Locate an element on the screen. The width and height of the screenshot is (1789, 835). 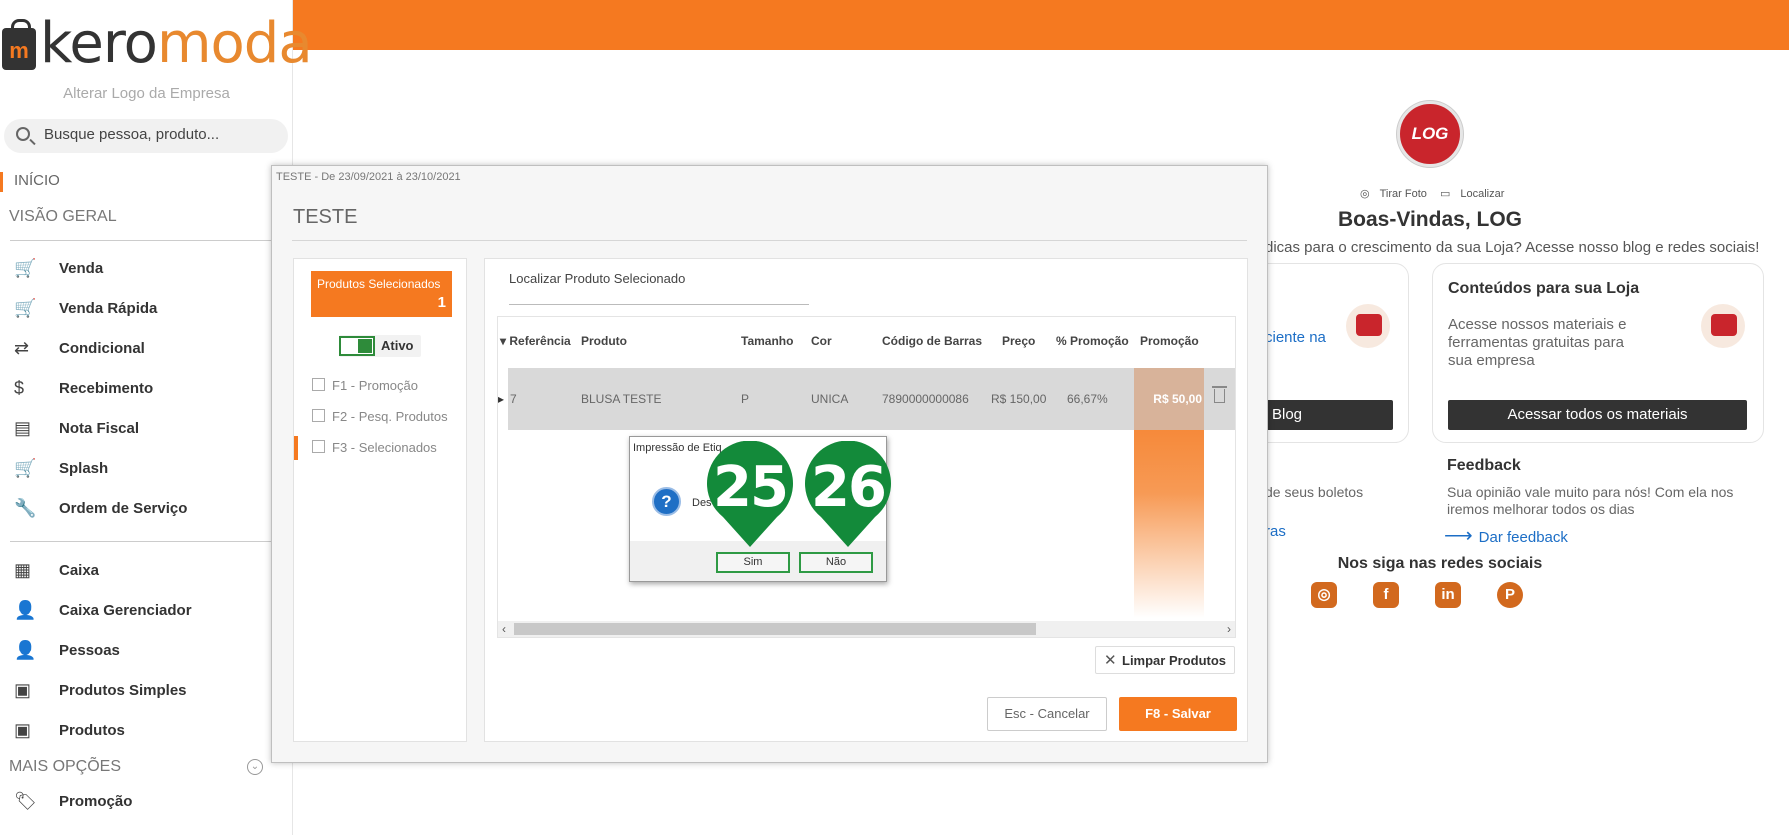
search-box is located at coordinates (146, 136).